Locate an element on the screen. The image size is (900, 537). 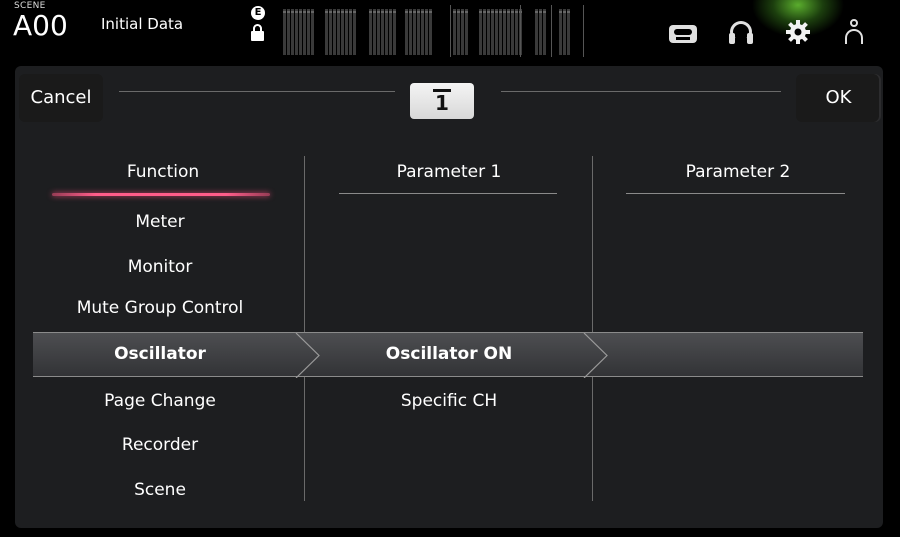
headphones-icon is located at coordinates (741, 33).